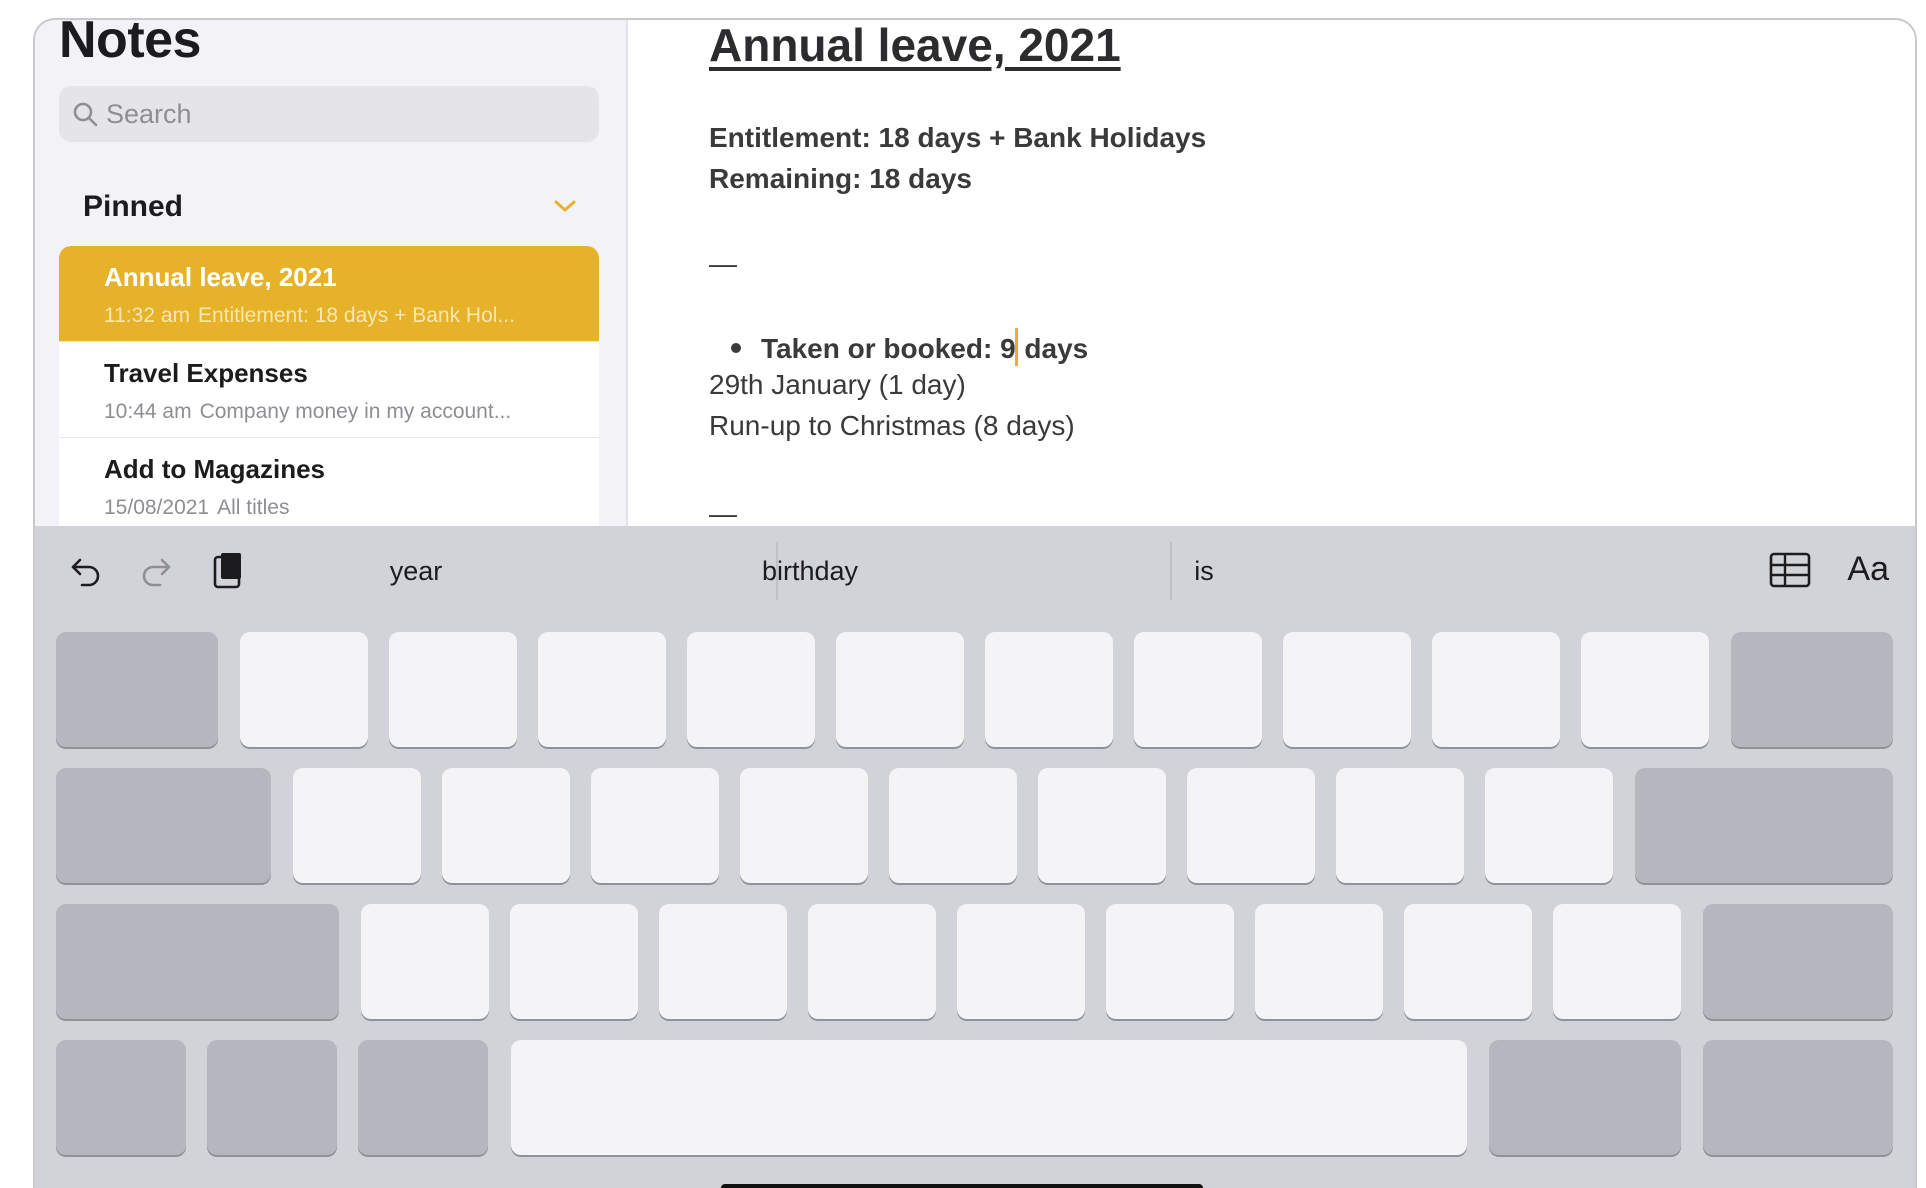 This screenshot has width=1926, height=1188. I want to click on key-numbers-right, so click(1585, 1097).